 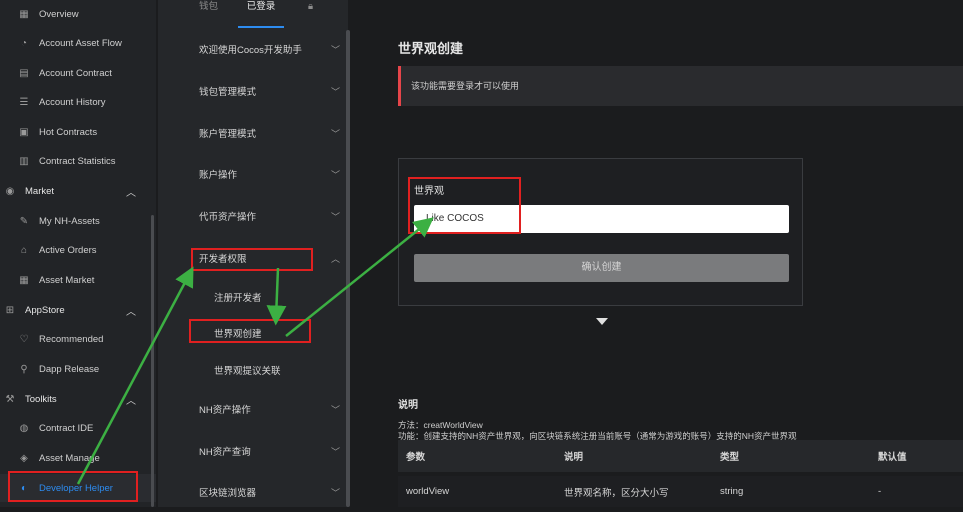 What do you see at coordinates (464, 205) in the screenshot?
I see `highlight-worldview-input` at bounding box center [464, 205].